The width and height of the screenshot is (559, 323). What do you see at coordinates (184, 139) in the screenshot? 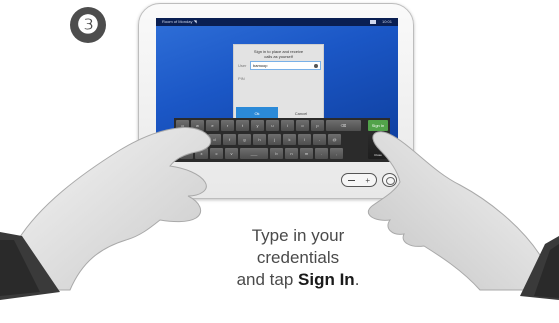
I see `key: a` at bounding box center [184, 139].